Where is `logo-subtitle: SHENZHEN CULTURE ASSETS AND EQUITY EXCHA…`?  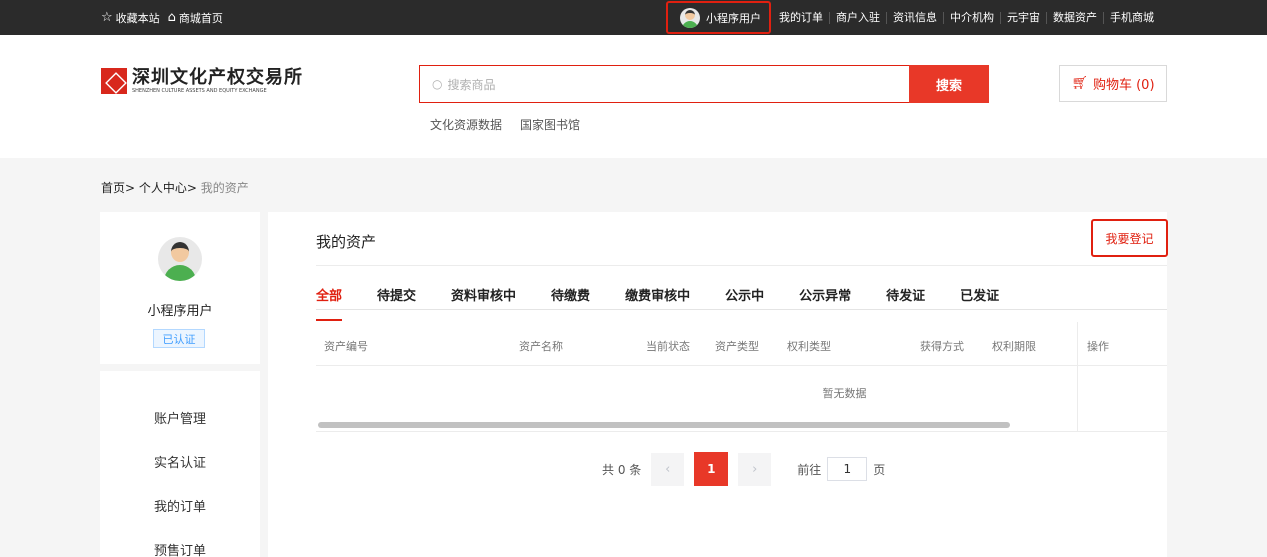
logo-subtitle: SHENZHEN CULTURE ASSETS AND EQUITY EXCHA… is located at coordinates (199, 91).